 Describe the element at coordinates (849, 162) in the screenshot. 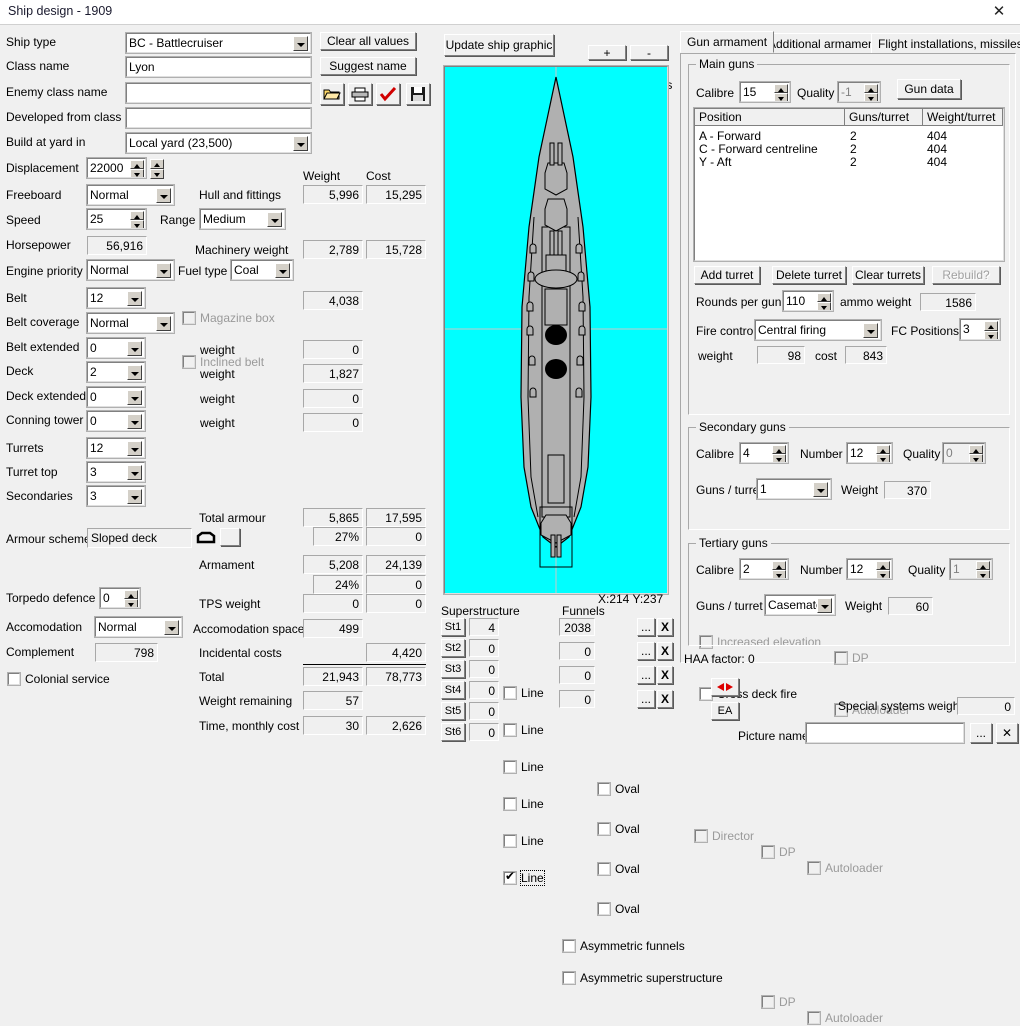

I see `table-row: Y - Aft 2 404` at that location.